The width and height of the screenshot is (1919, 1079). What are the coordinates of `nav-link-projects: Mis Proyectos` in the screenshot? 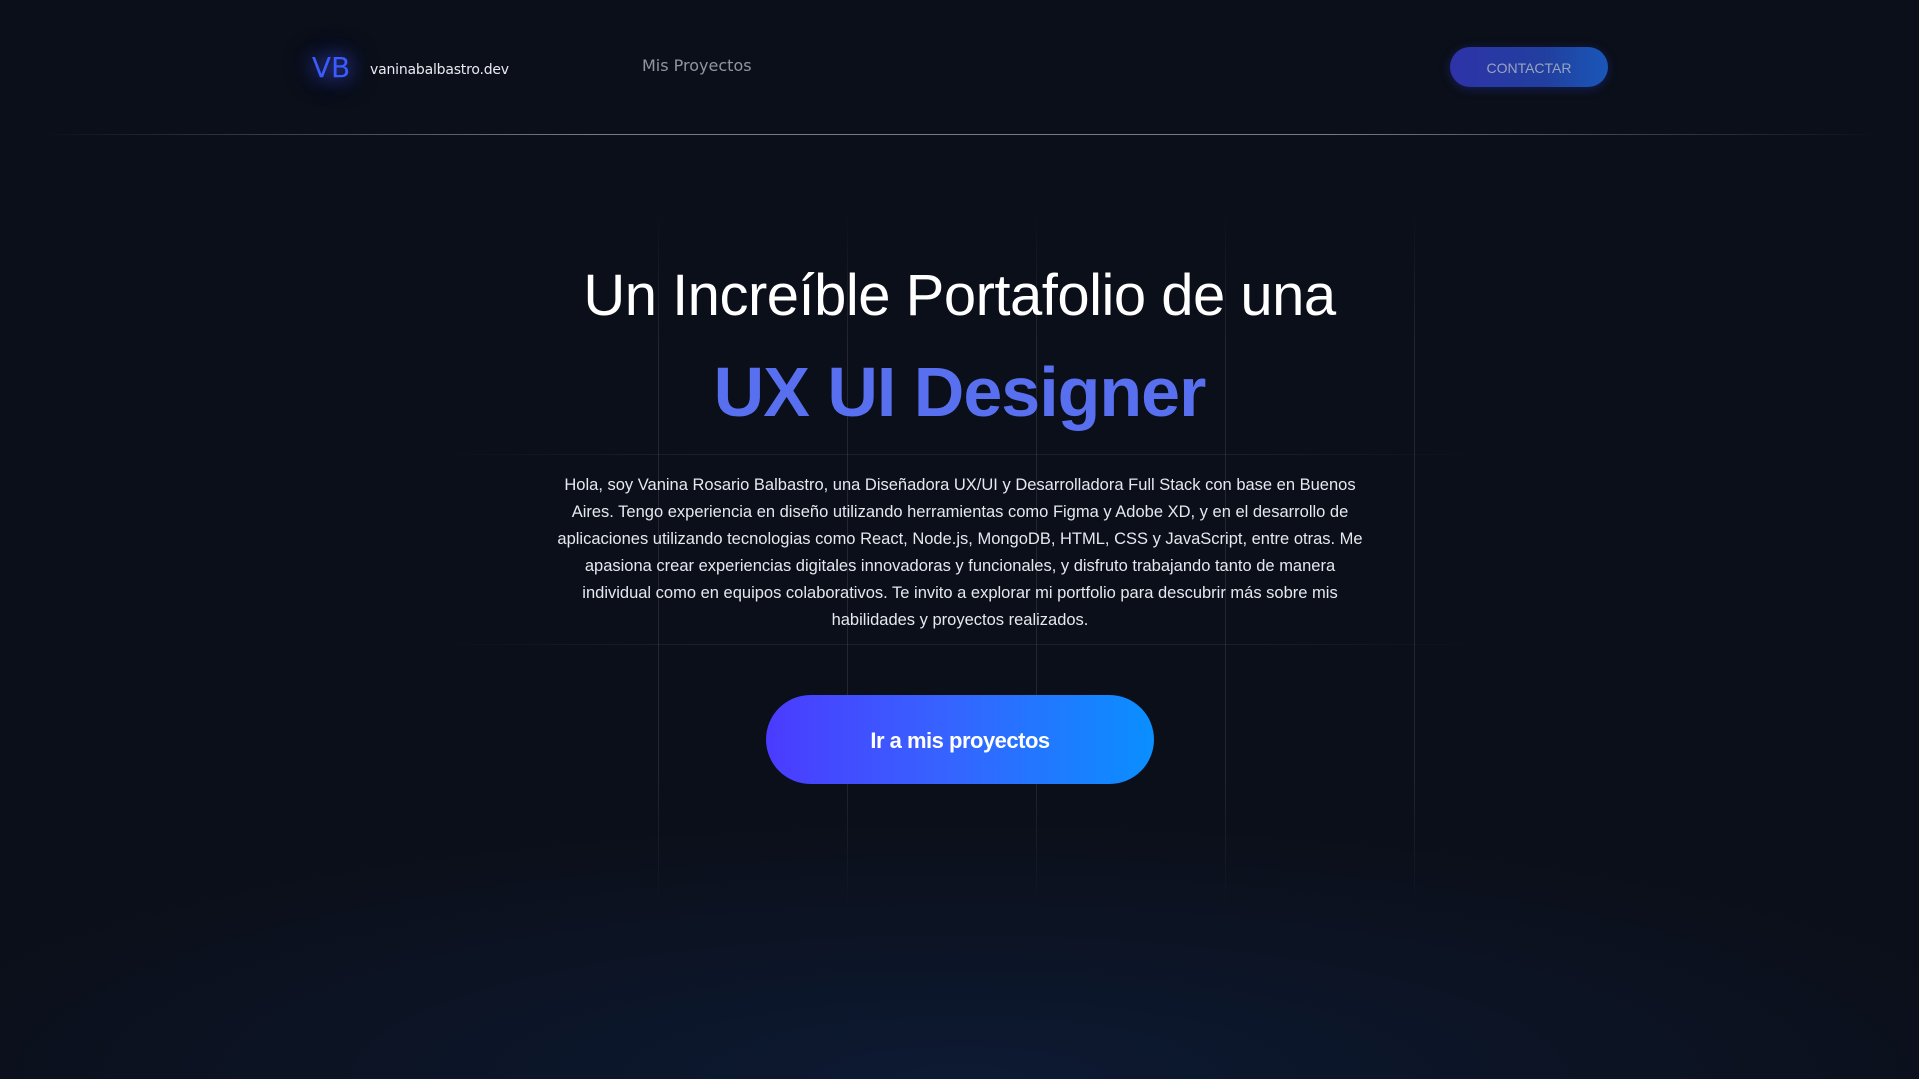 It's located at (697, 65).